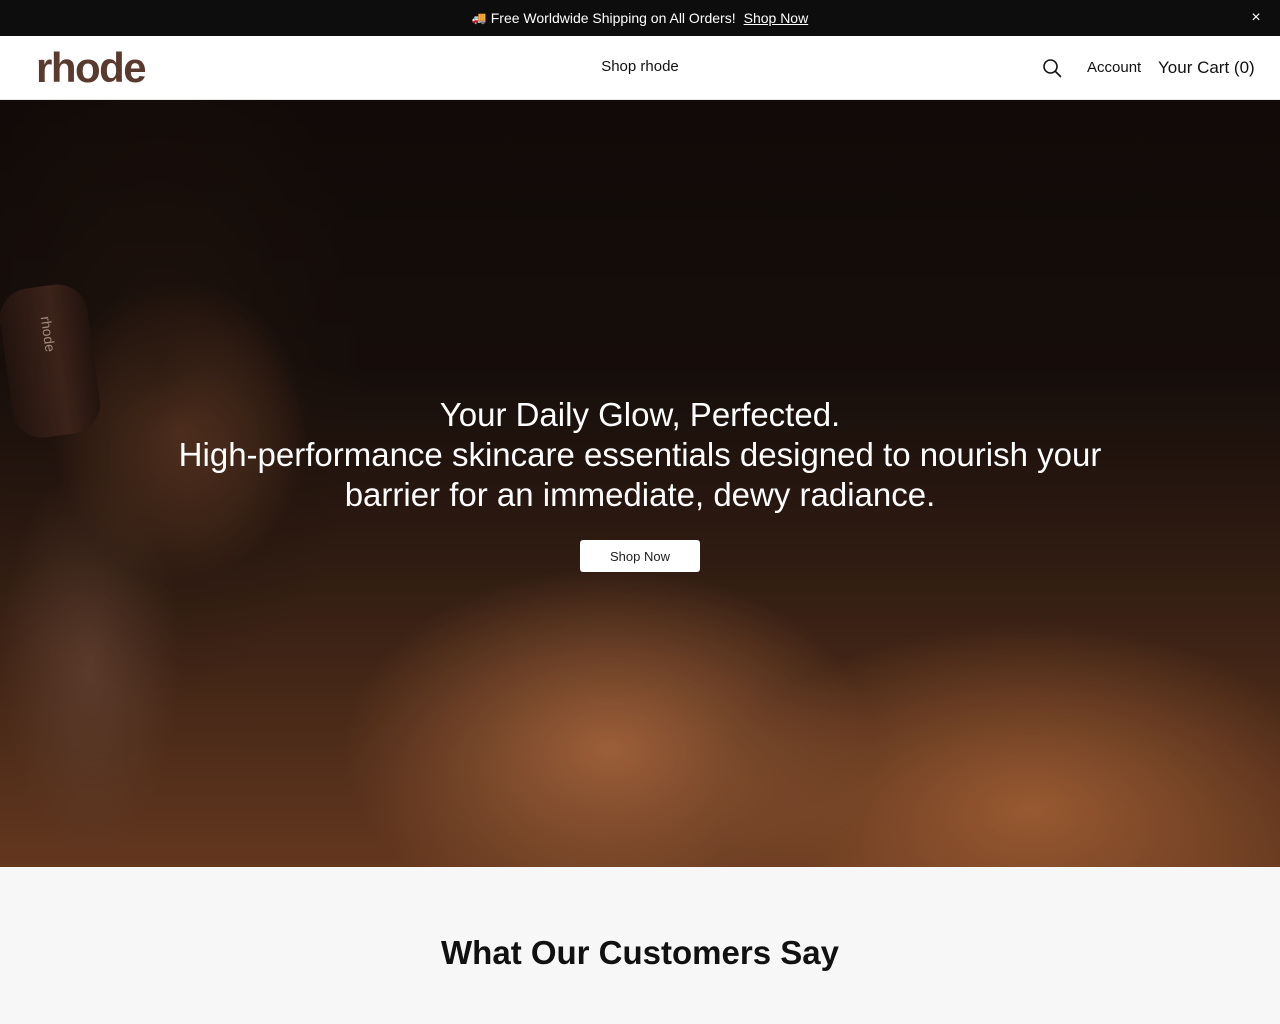  I want to click on close-icon: ×, so click(1256, 18).